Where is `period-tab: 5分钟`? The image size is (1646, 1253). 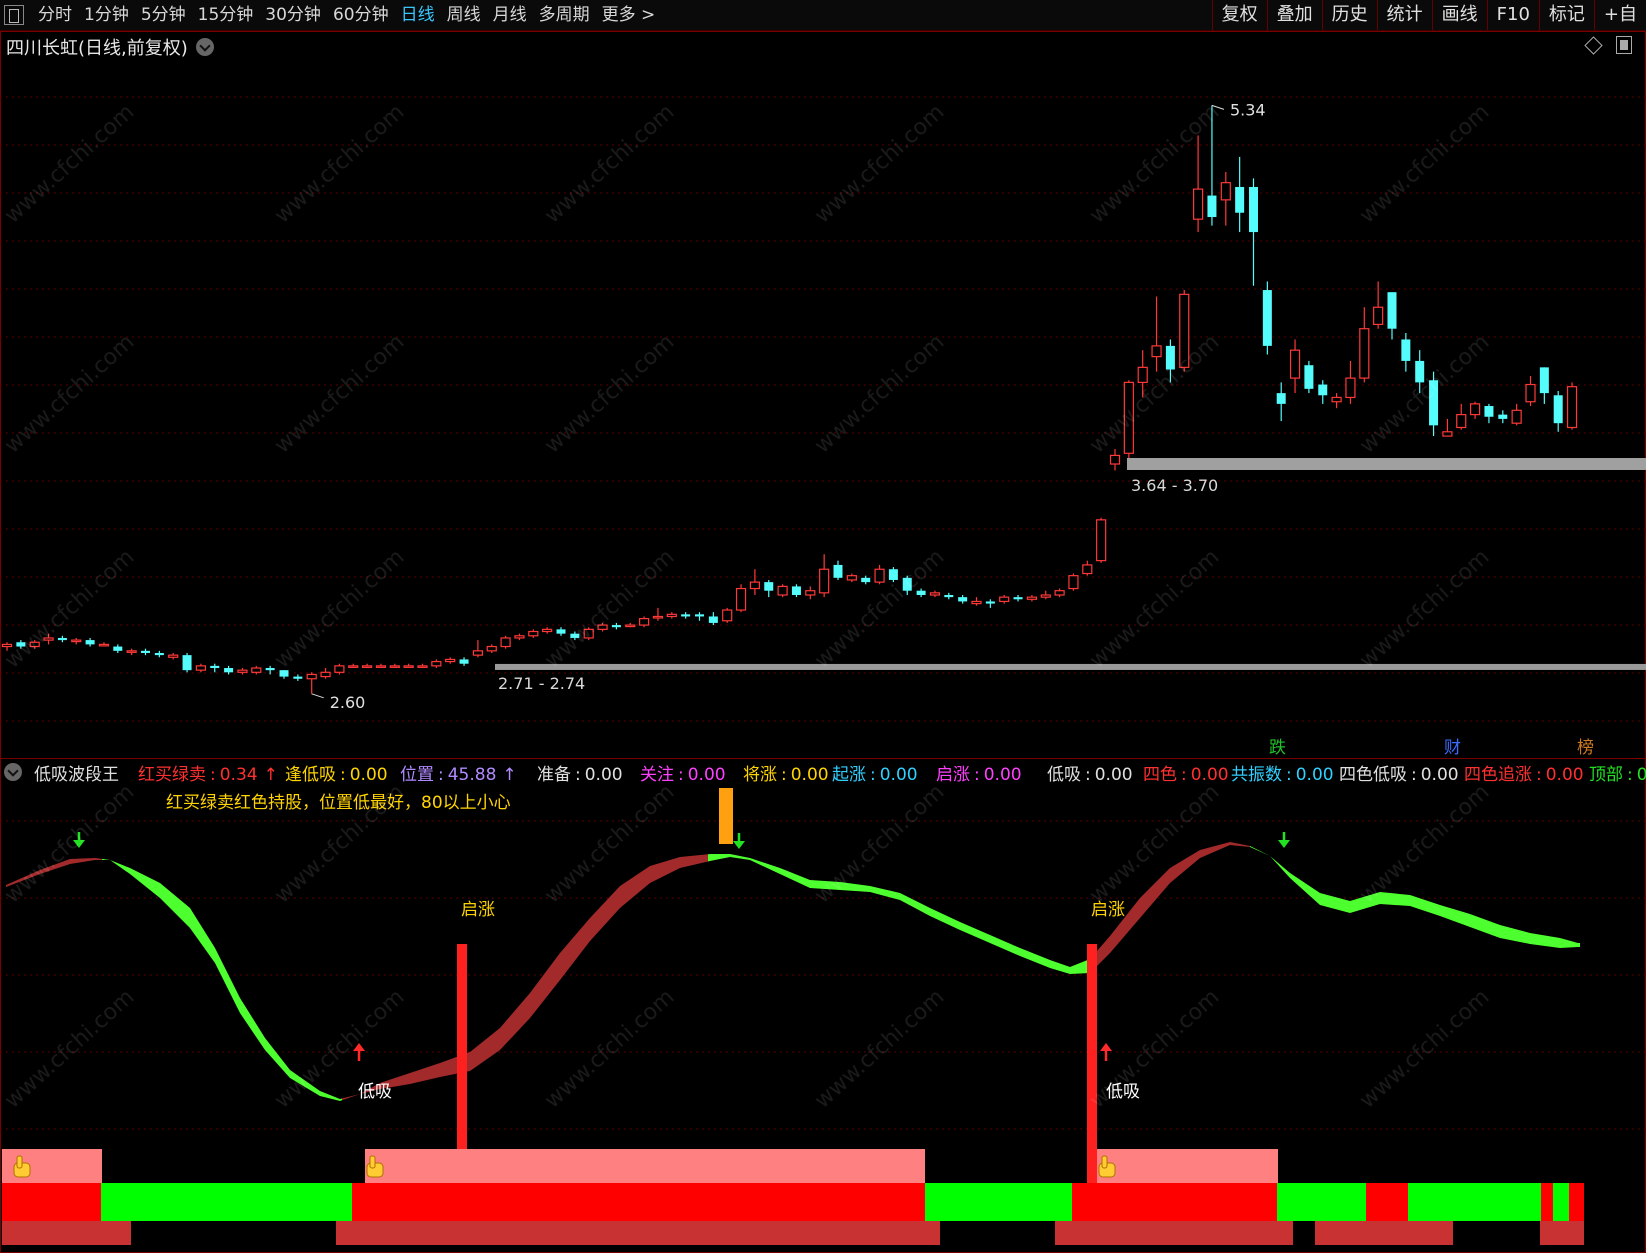
period-tab: 5分钟 is located at coordinates (163, 15).